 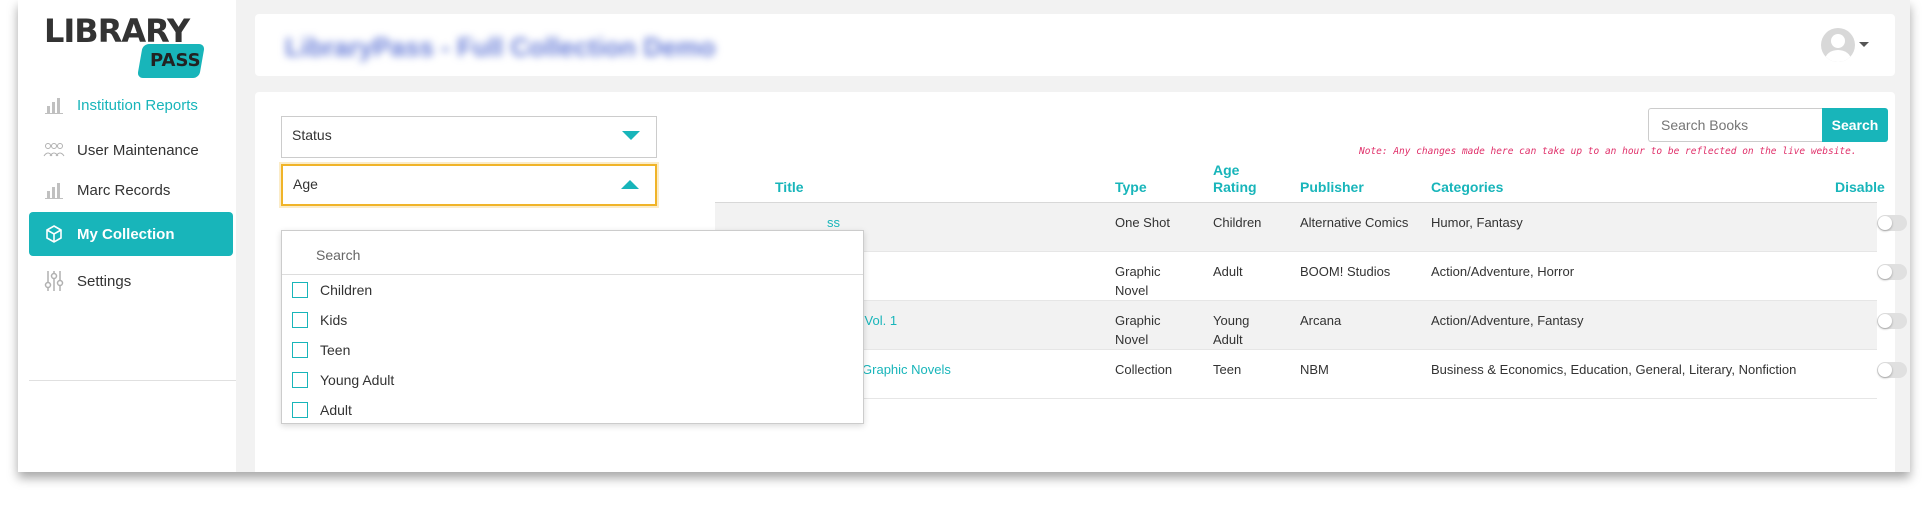 I want to click on sidebar-item-label: My Collection, so click(x=126, y=234).